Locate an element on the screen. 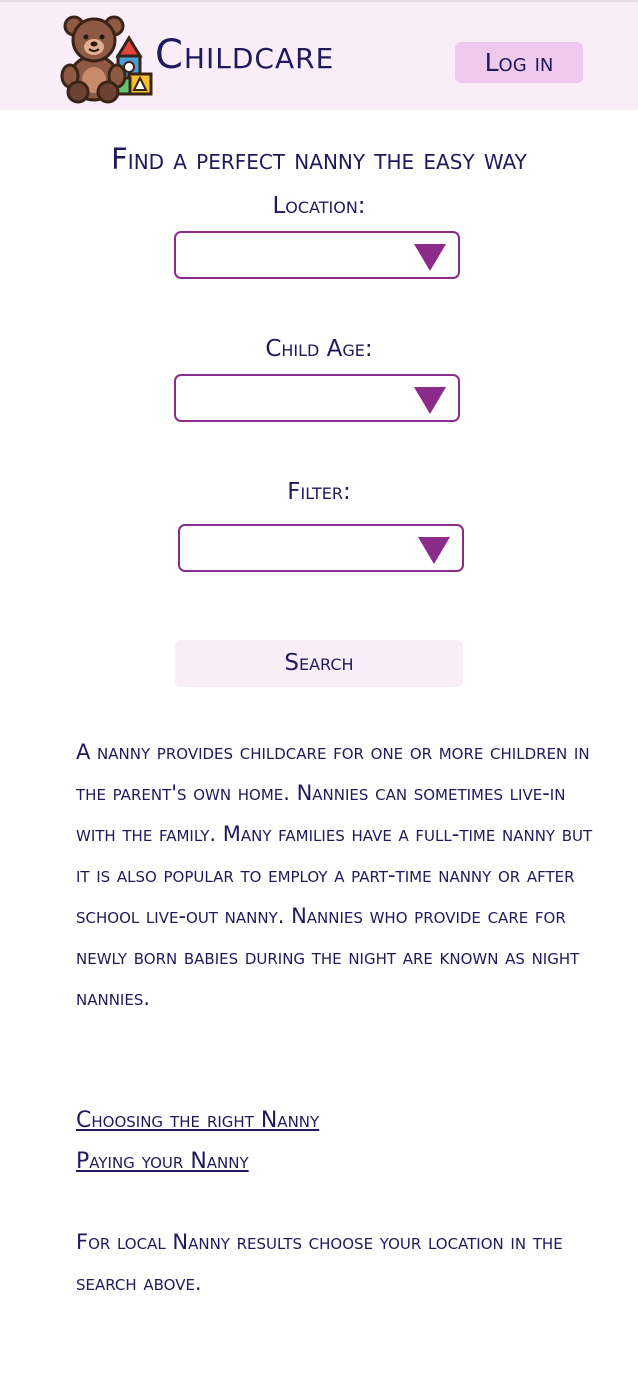  location-label: Location: is located at coordinates (319, 206).